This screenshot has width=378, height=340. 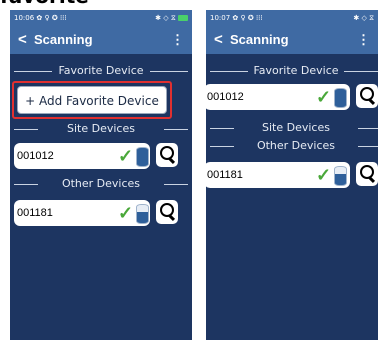 What do you see at coordinates (292, 18) in the screenshot?
I see `status-bar: 10:07 ✿ ♀ ✪ ⁞⁞⁞ ✱ ◇ ⧖` at bounding box center [292, 18].